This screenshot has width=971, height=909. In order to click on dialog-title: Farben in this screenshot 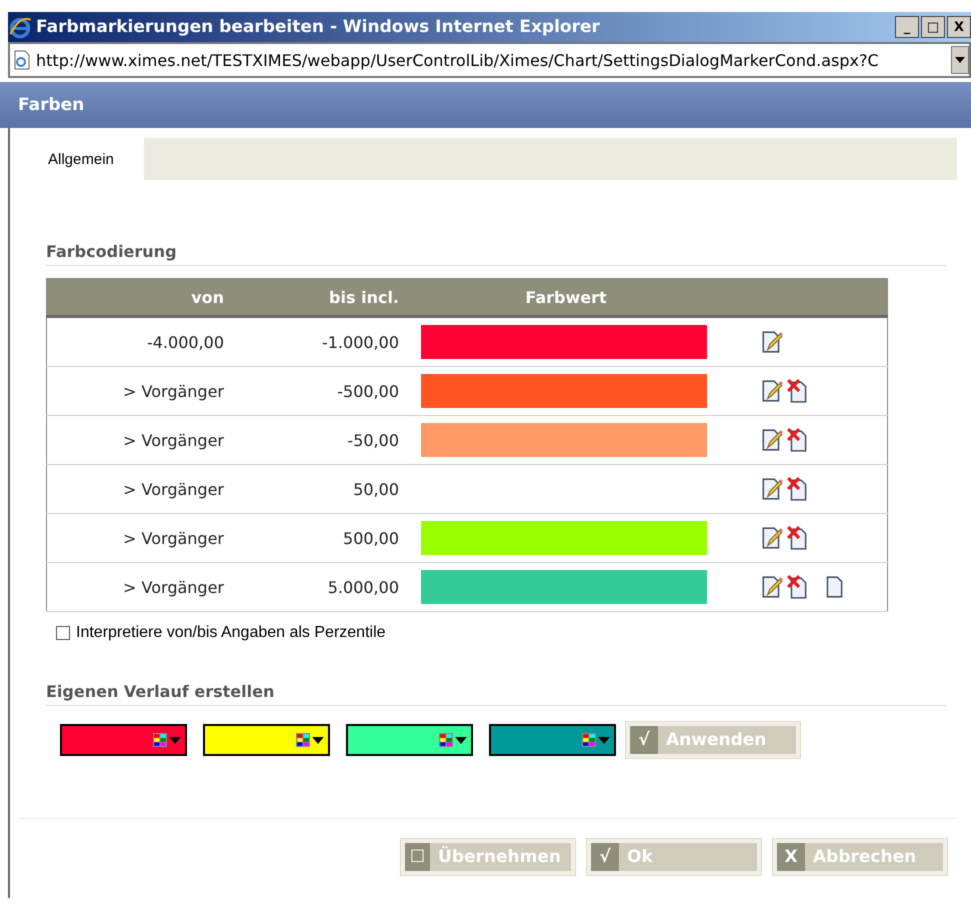, I will do `click(51, 105)`.